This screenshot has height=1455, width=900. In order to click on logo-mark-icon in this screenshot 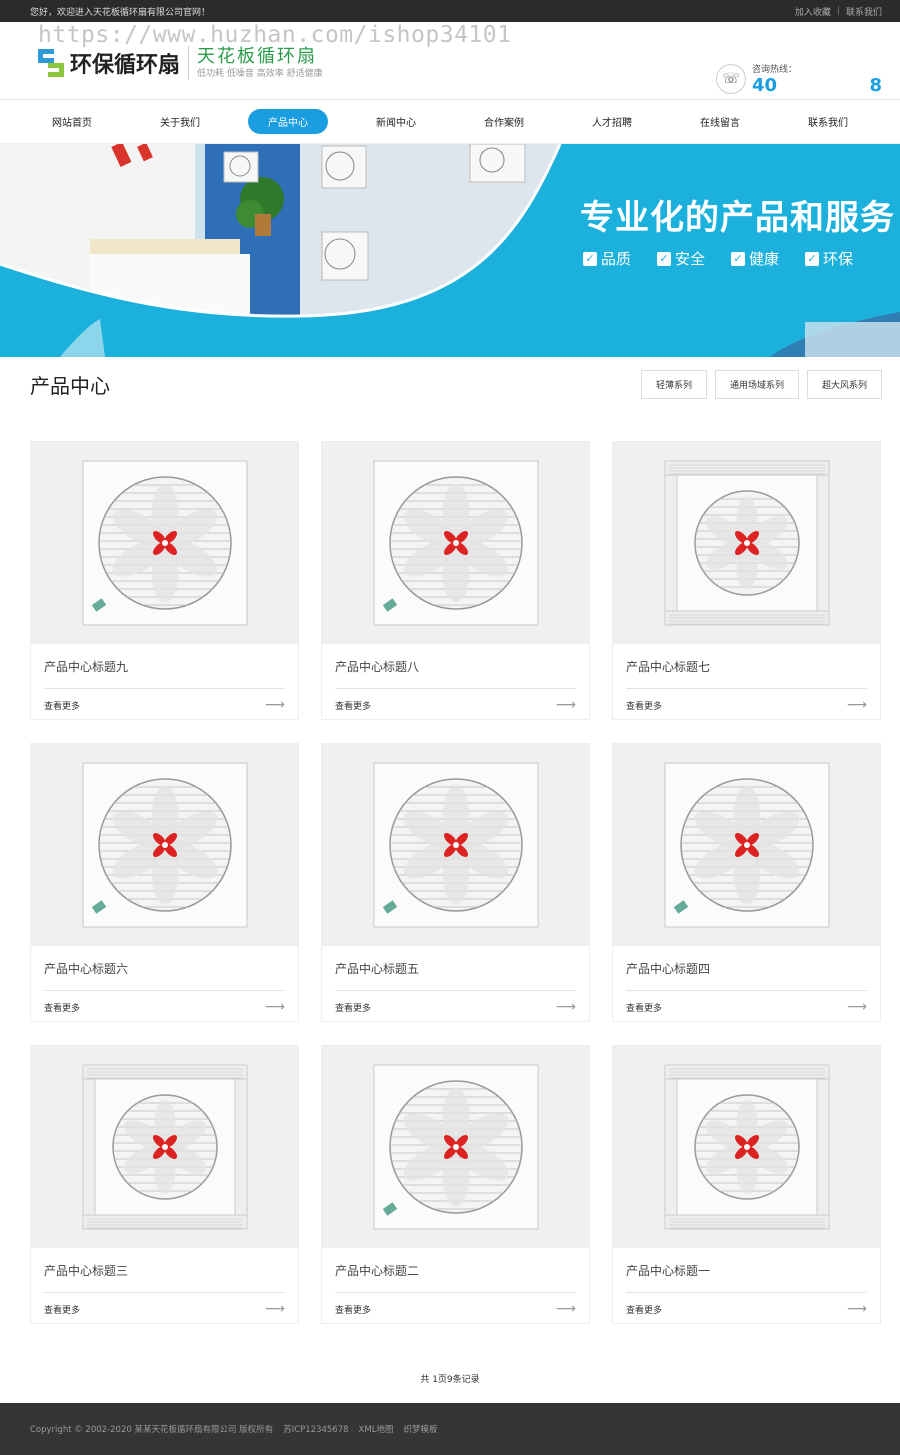, I will do `click(51, 63)`.